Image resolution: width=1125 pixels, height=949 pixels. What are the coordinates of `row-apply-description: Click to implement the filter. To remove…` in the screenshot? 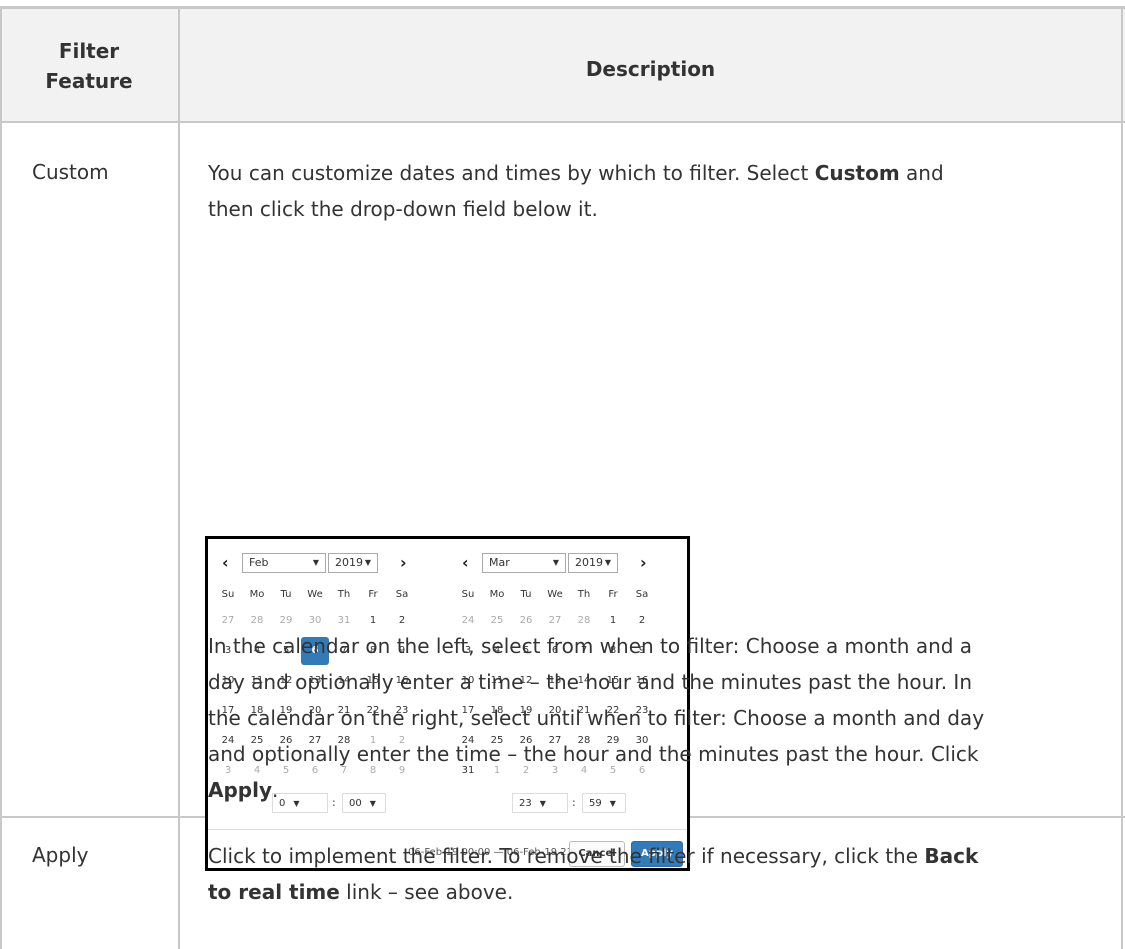 It's located at (660, 874).